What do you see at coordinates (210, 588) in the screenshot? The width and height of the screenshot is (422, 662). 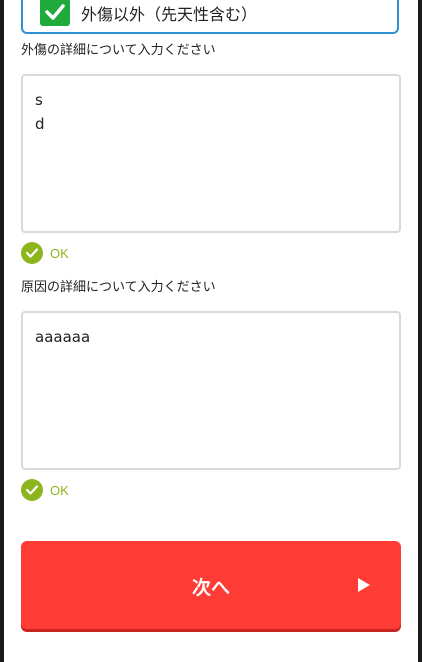 I see `next-button-label: 次へ` at bounding box center [210, 588].